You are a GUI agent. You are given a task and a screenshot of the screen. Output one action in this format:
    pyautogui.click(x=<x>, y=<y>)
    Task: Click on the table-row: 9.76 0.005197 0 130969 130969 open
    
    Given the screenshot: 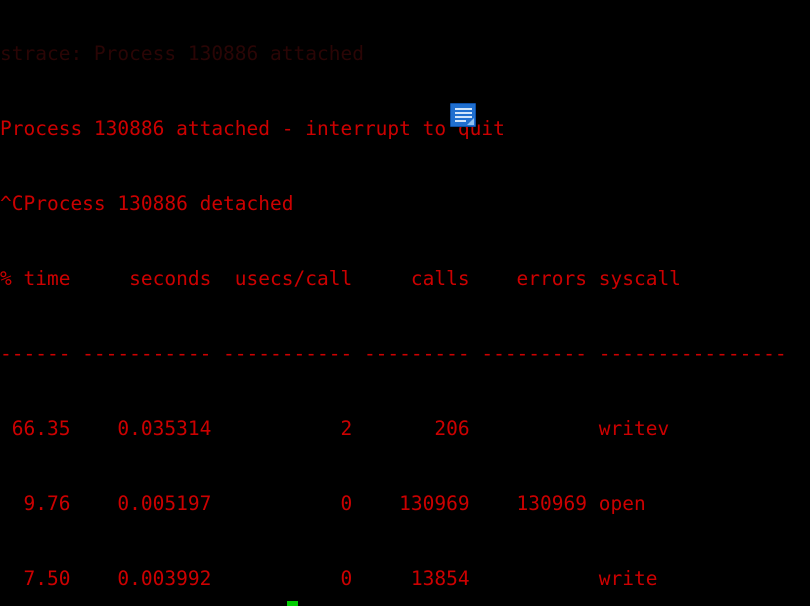 What is the action you would take?
    pyautogui.click(x=323, y=503)
    